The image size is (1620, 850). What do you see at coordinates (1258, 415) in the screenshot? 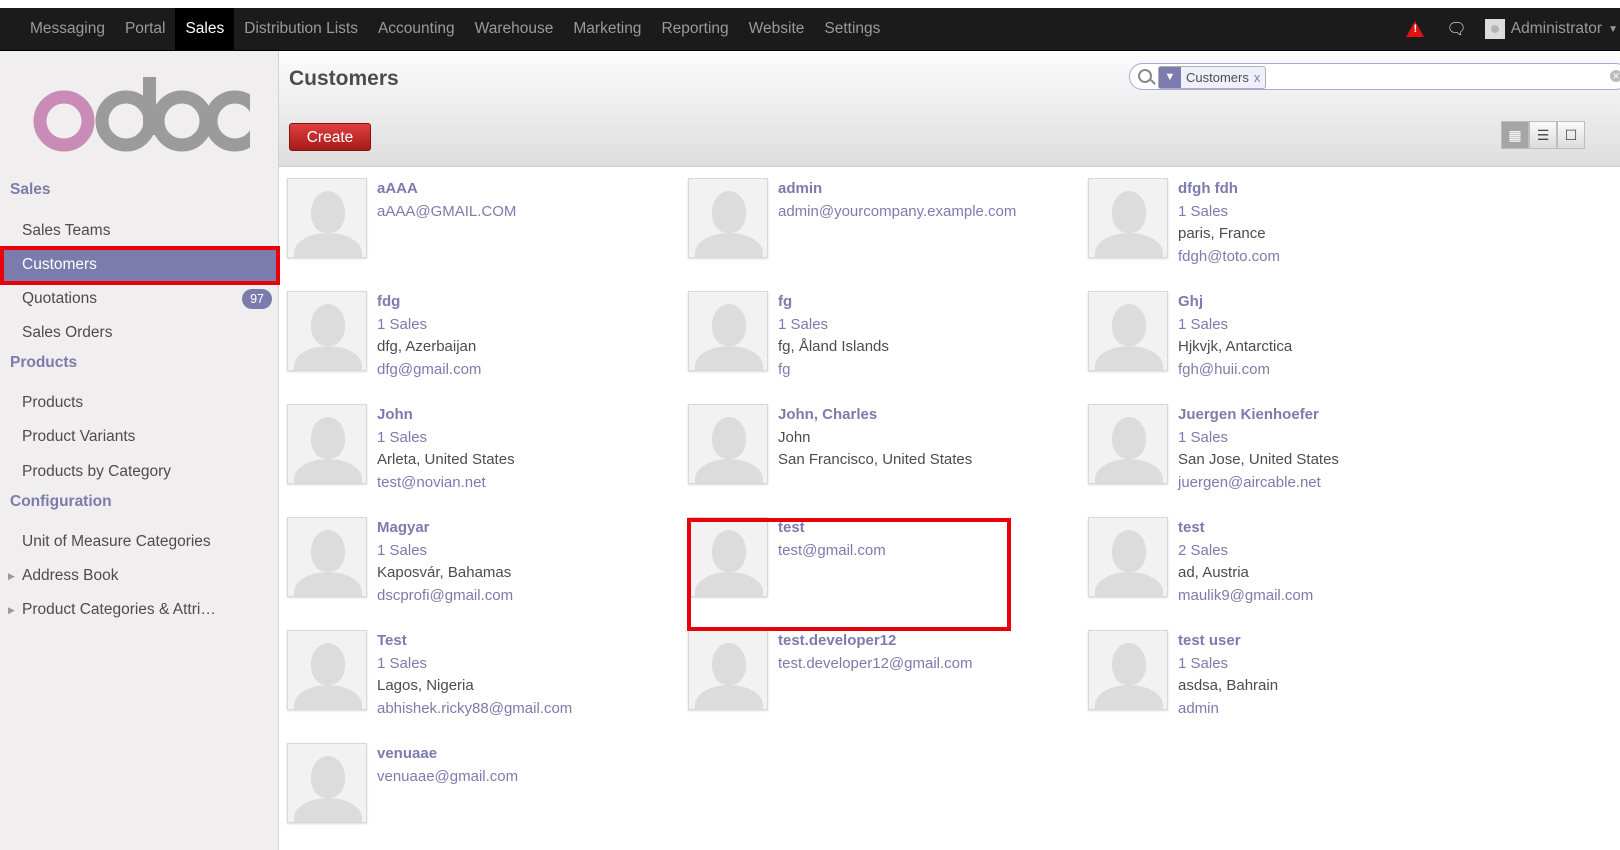
I see `customer-name: Juergen Kienhoefer` at bounding box center [1258, 415].